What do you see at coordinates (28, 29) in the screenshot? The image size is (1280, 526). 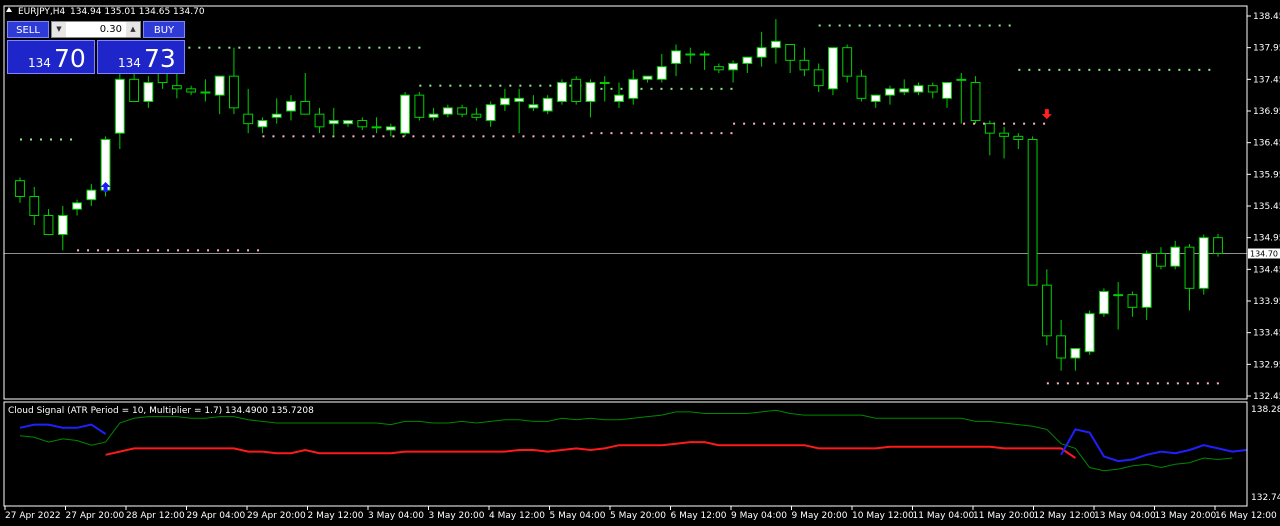 I see `sell-button: SELL` at bounding box center [28, 29].